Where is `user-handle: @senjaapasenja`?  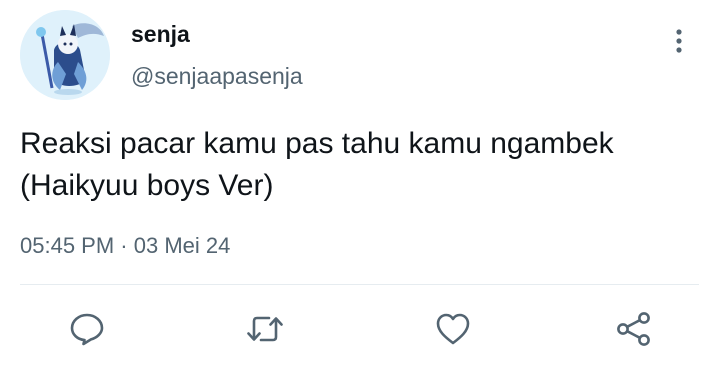 user-handle: @senjaapasenja is located at coordinates (217, 76).